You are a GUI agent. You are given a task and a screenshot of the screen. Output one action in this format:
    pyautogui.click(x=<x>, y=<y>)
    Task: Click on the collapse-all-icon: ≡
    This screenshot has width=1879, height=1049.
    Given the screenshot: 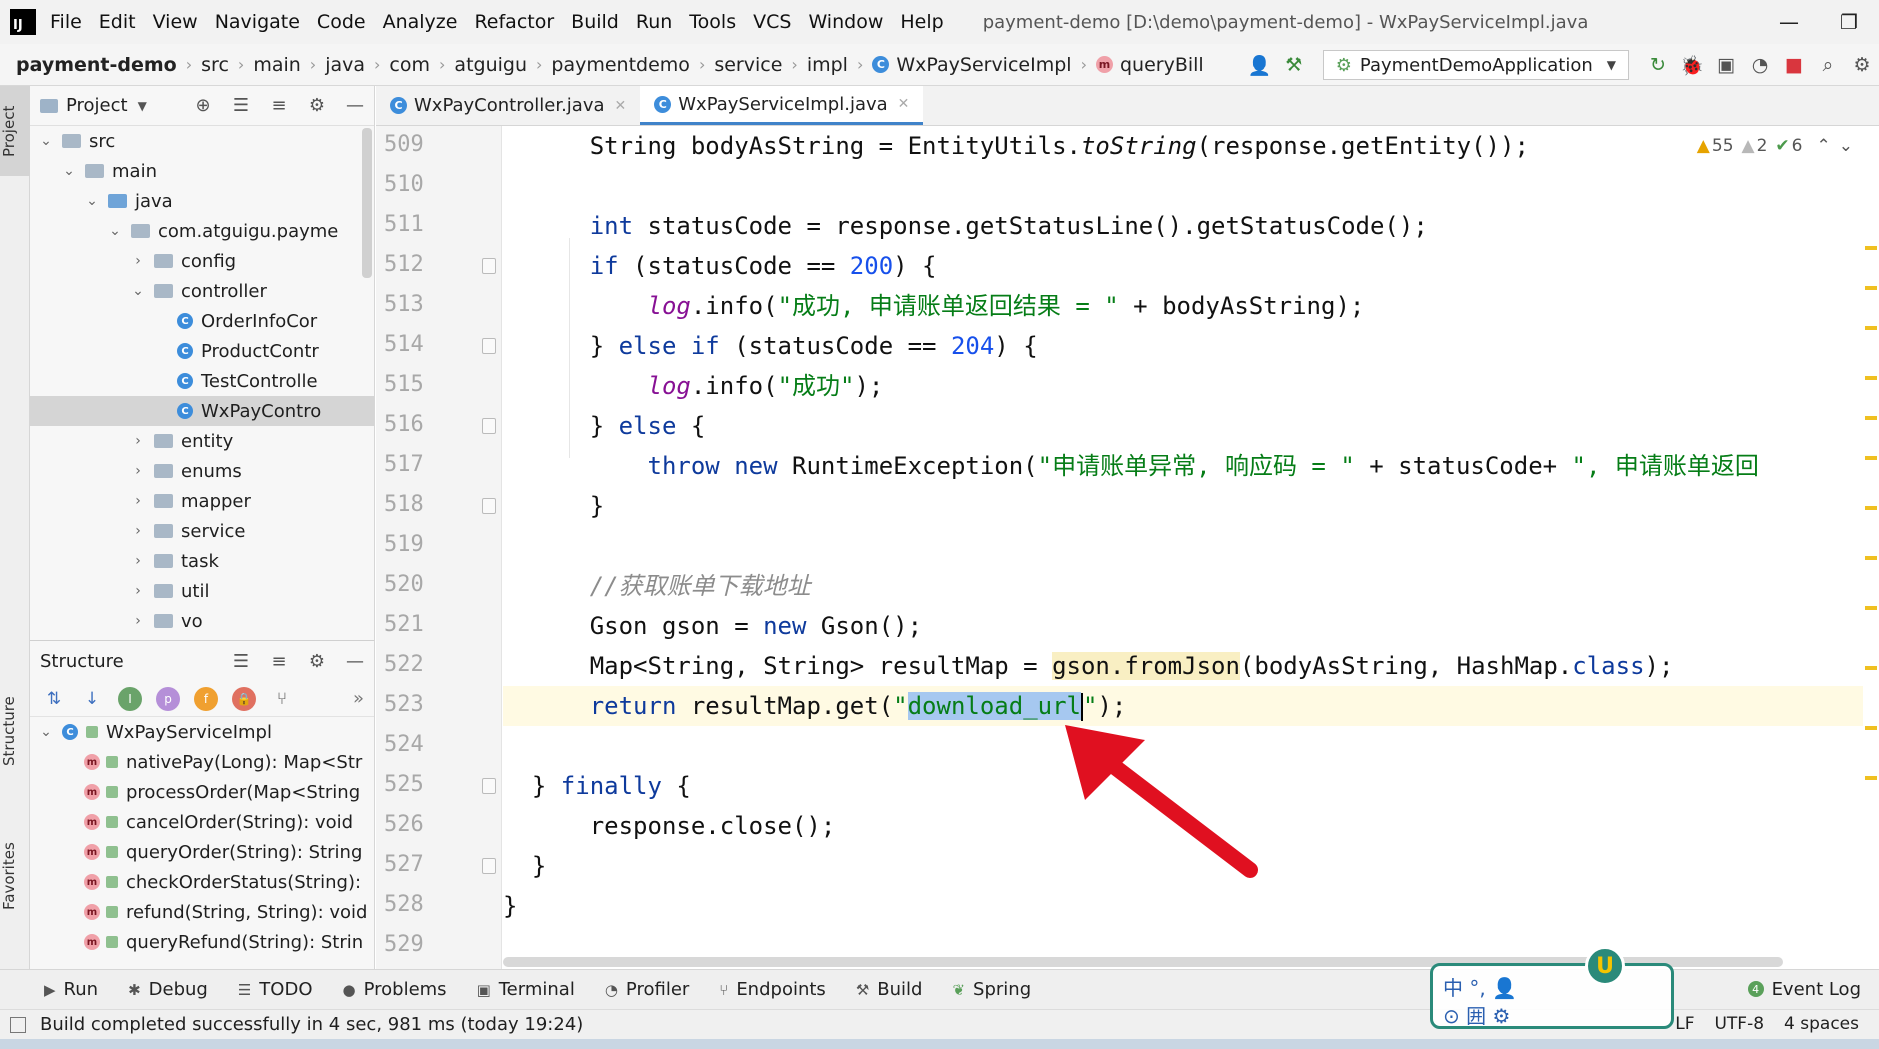 What is the action you would take?
    pyautogui.click(x=279, y=105)
    